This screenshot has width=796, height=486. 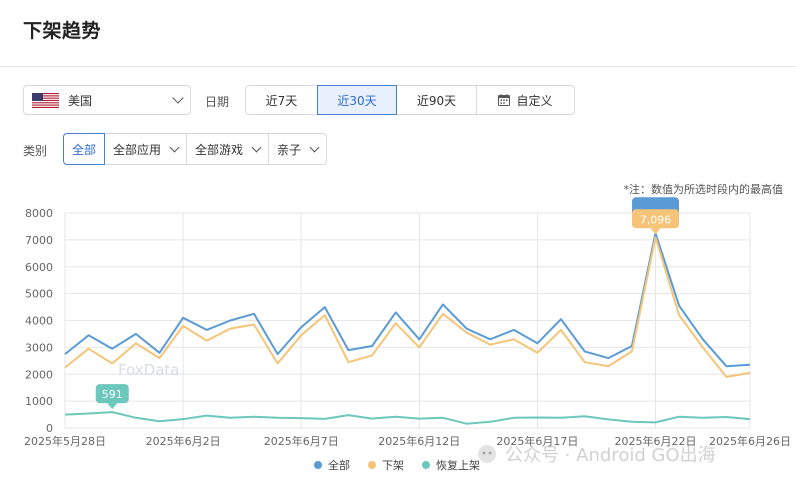 What do you see at coordinates (183, 441) in the screenshot?
I see `x-tick-label: 2025年6月2日` at bounding box center [183, 441].